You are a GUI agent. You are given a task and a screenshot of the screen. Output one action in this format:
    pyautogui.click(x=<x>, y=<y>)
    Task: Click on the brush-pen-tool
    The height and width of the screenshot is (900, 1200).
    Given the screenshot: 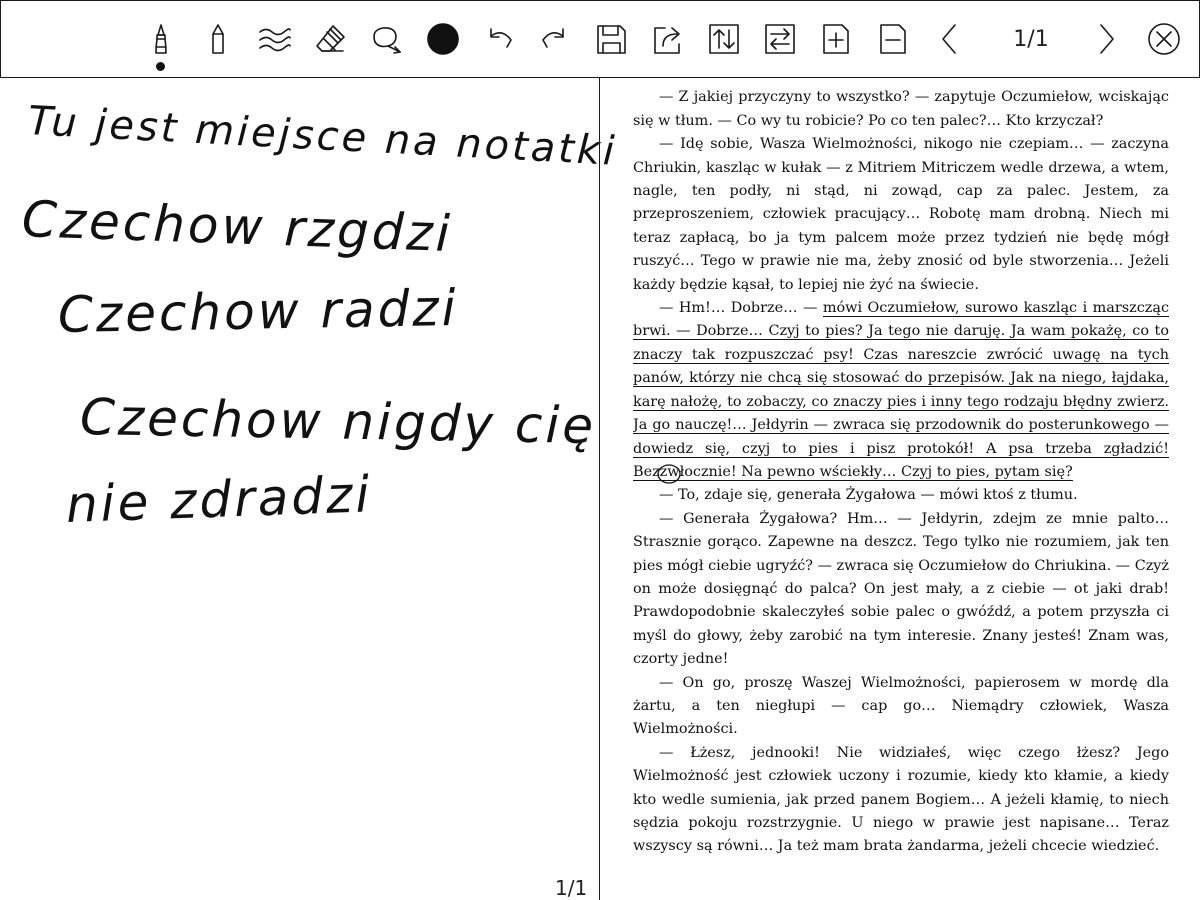 What is the action you would take?
    pyautogui.click(x=161, y=39)
    